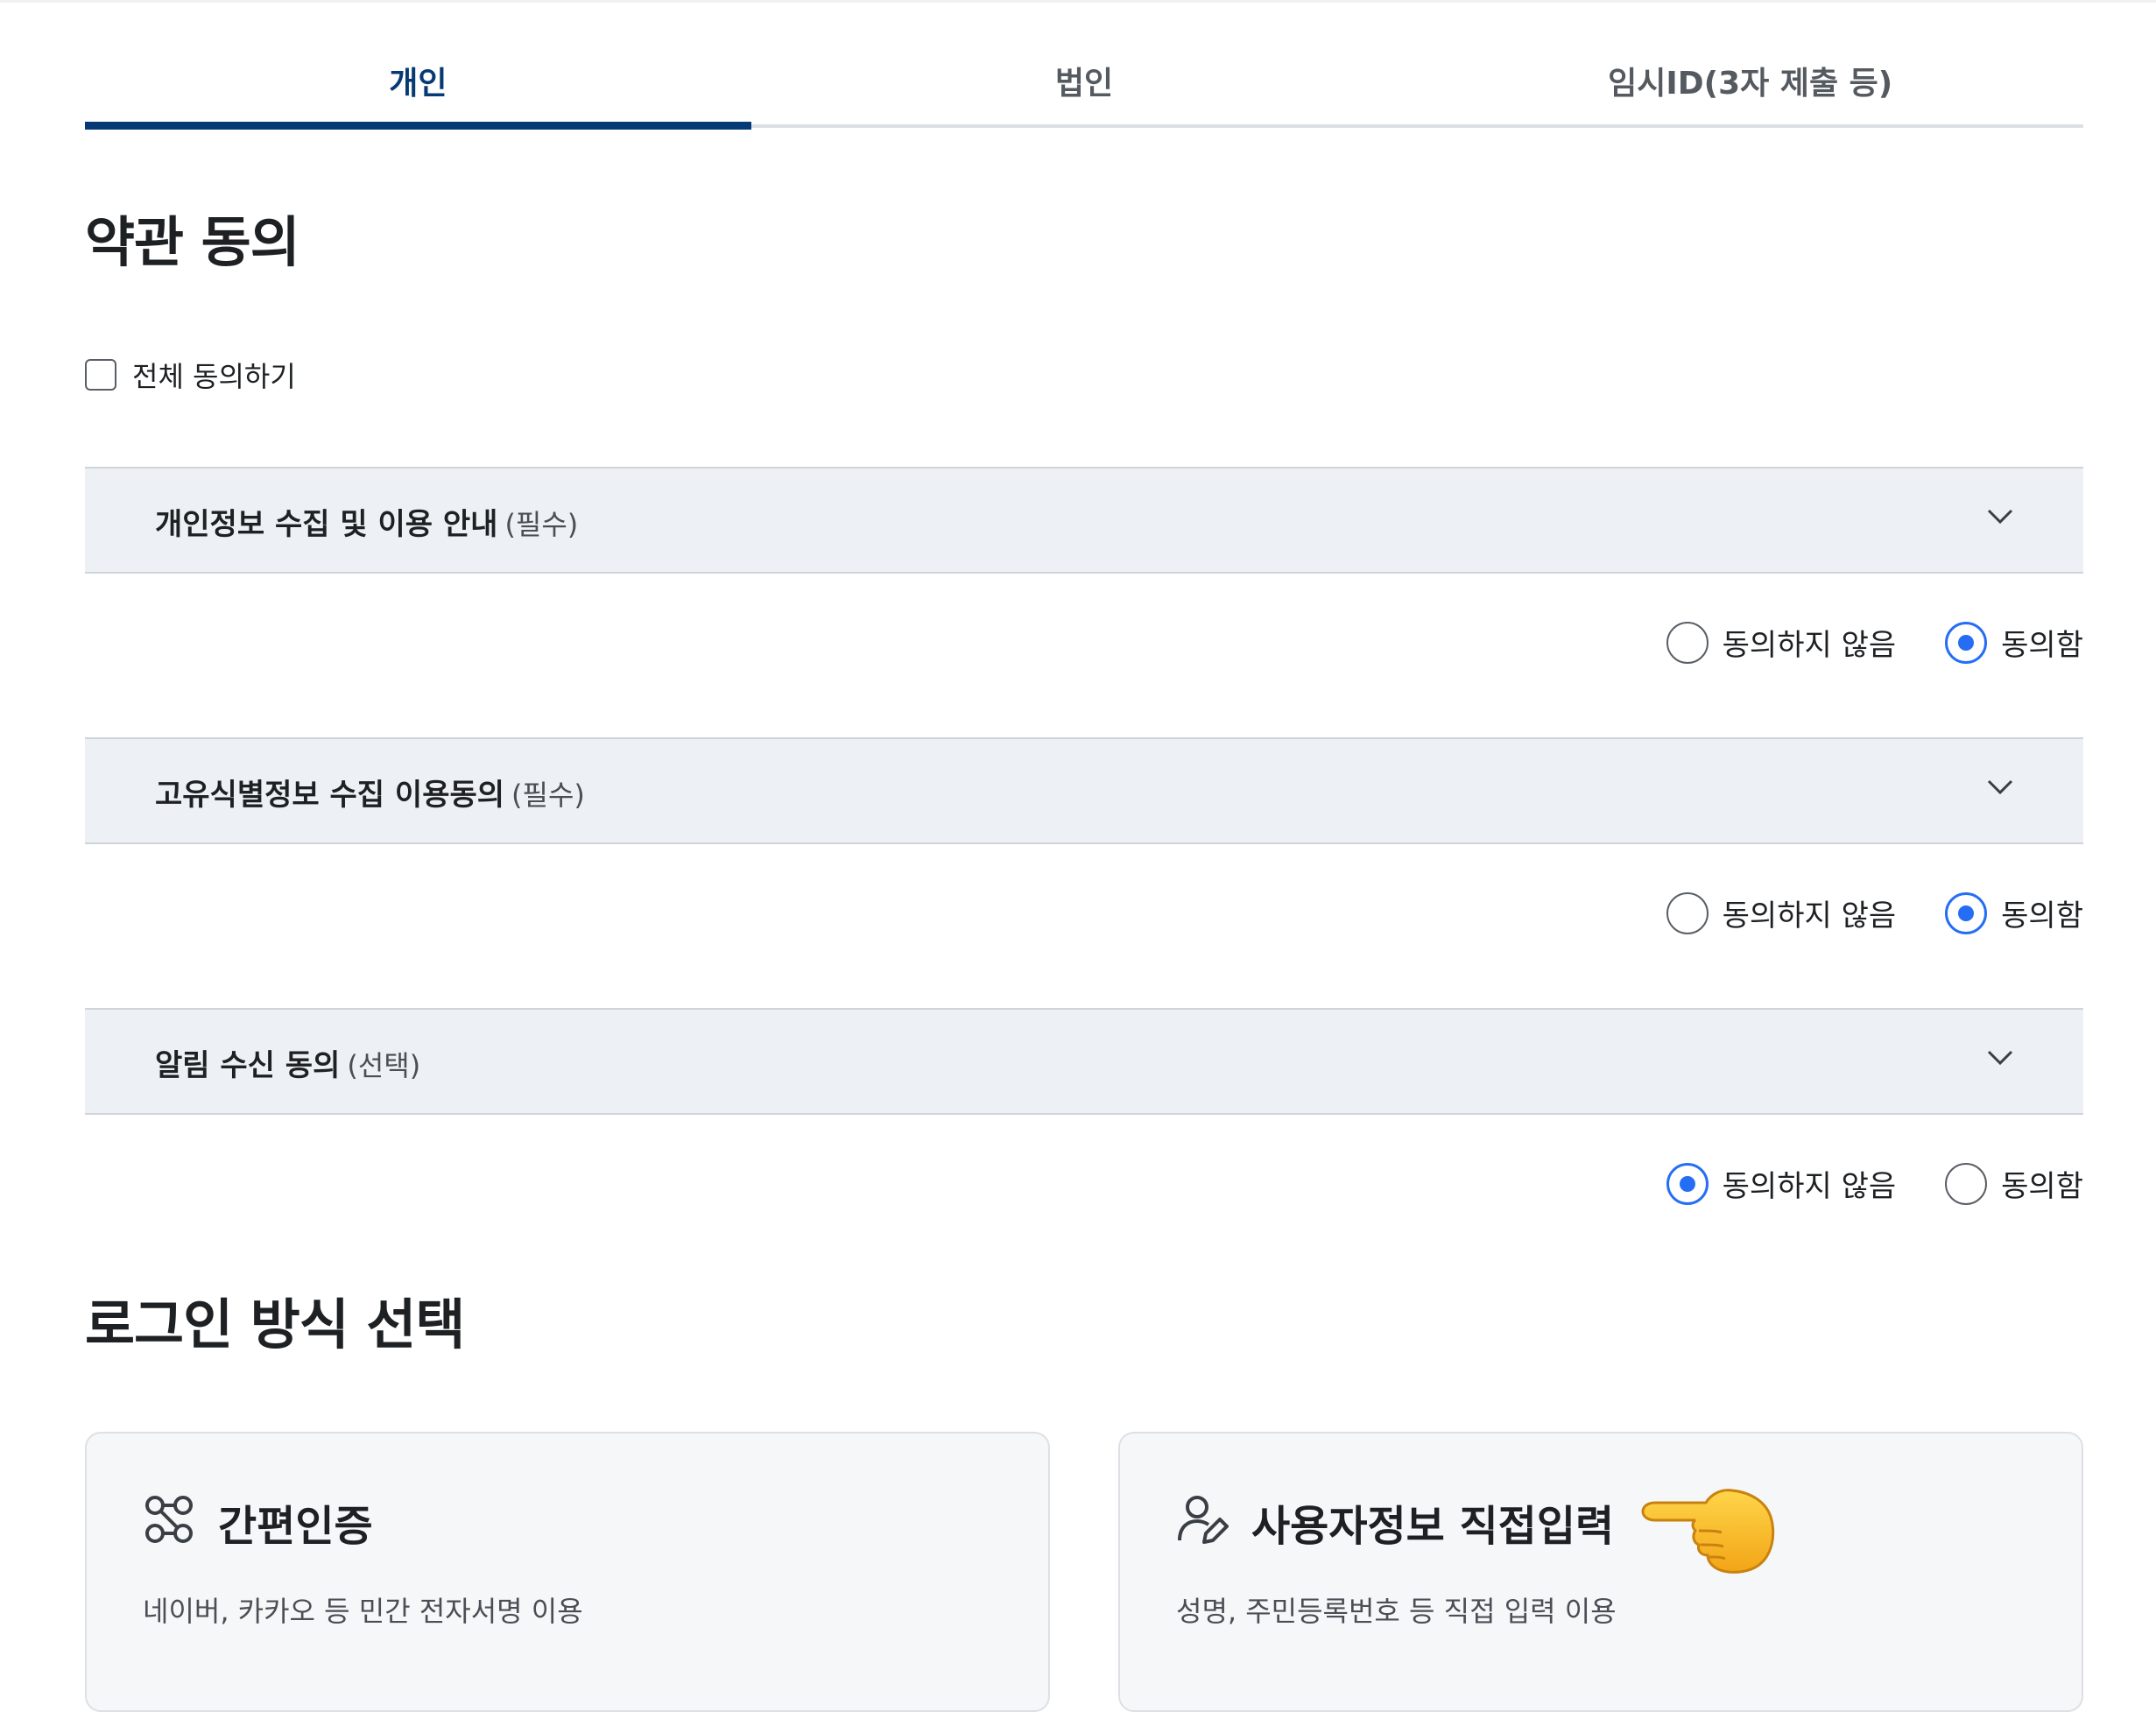 The width and height of the screenshot is (2156, 1712). I want to click on accordion-title: 개인정보 수집 및 이용 안내 (필수), so click(366, 522).